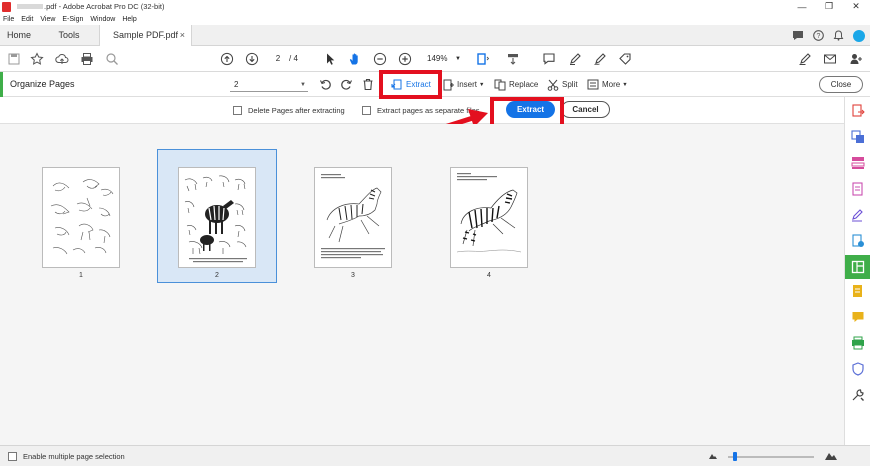 This screenshot has width=870, height=466. I want to click on comment-icon, so click(549, 59).